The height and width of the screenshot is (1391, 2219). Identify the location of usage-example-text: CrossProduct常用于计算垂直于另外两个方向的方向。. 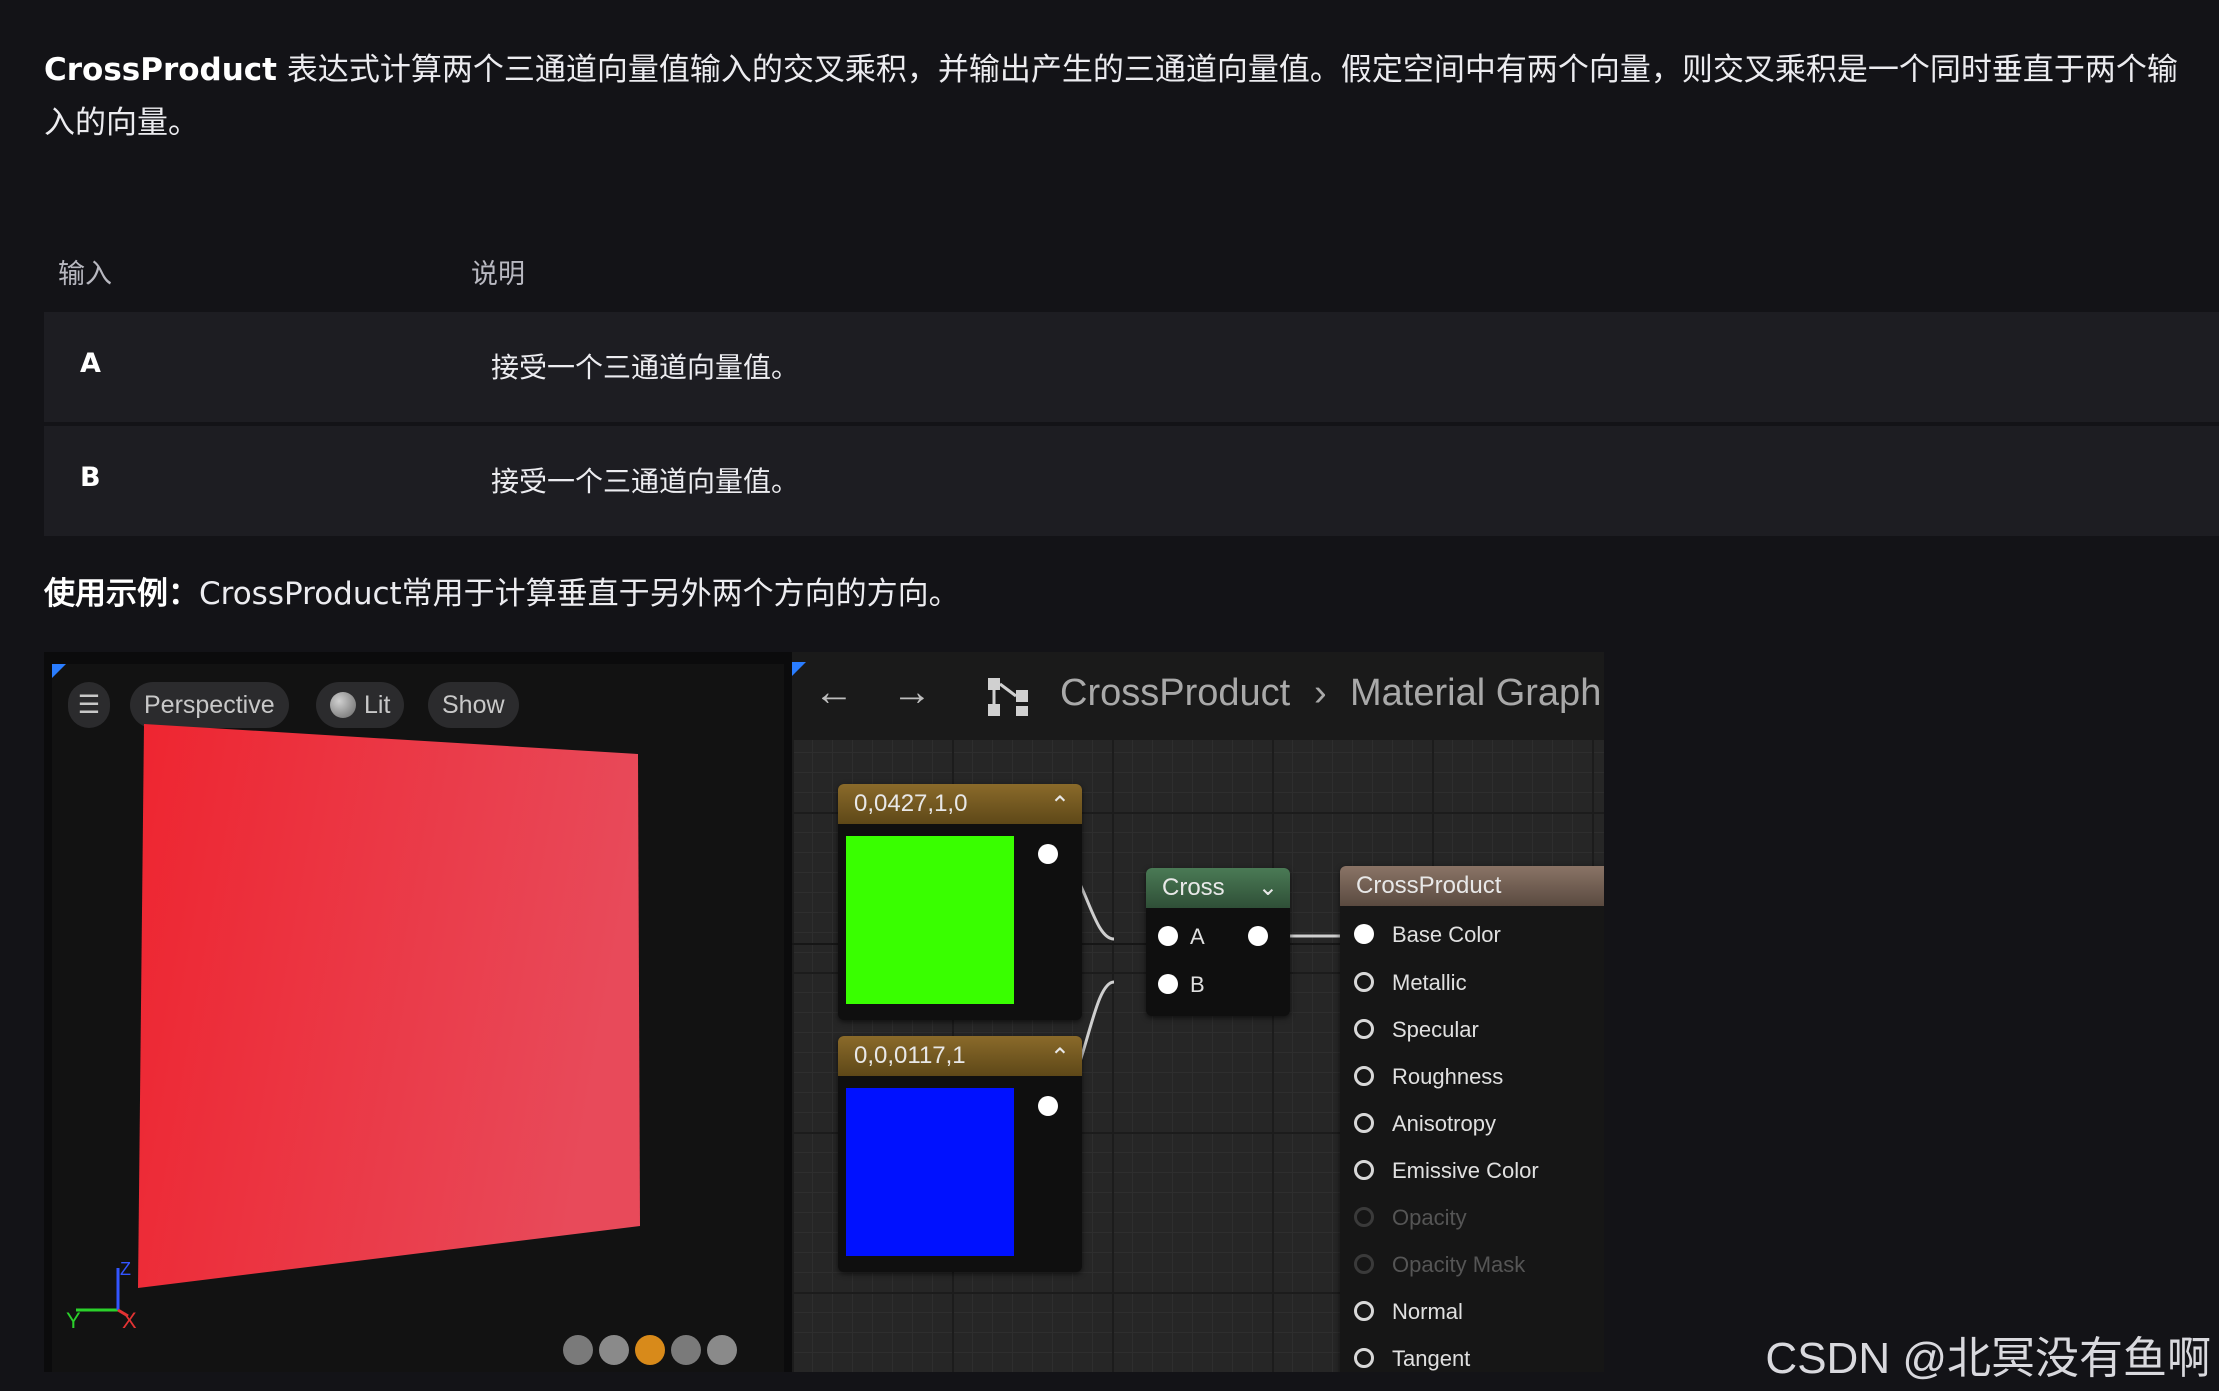
(579, 594).